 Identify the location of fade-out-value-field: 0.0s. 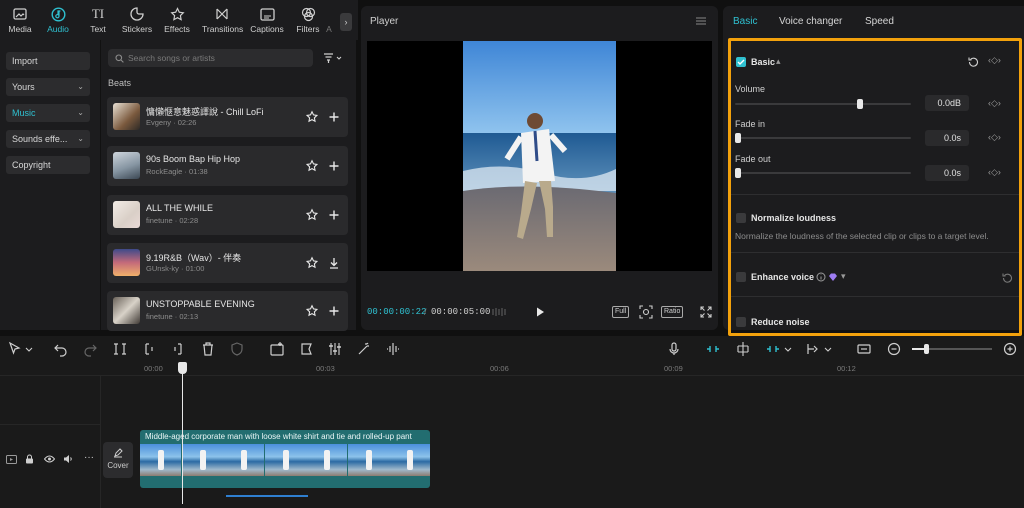
(947, 173).